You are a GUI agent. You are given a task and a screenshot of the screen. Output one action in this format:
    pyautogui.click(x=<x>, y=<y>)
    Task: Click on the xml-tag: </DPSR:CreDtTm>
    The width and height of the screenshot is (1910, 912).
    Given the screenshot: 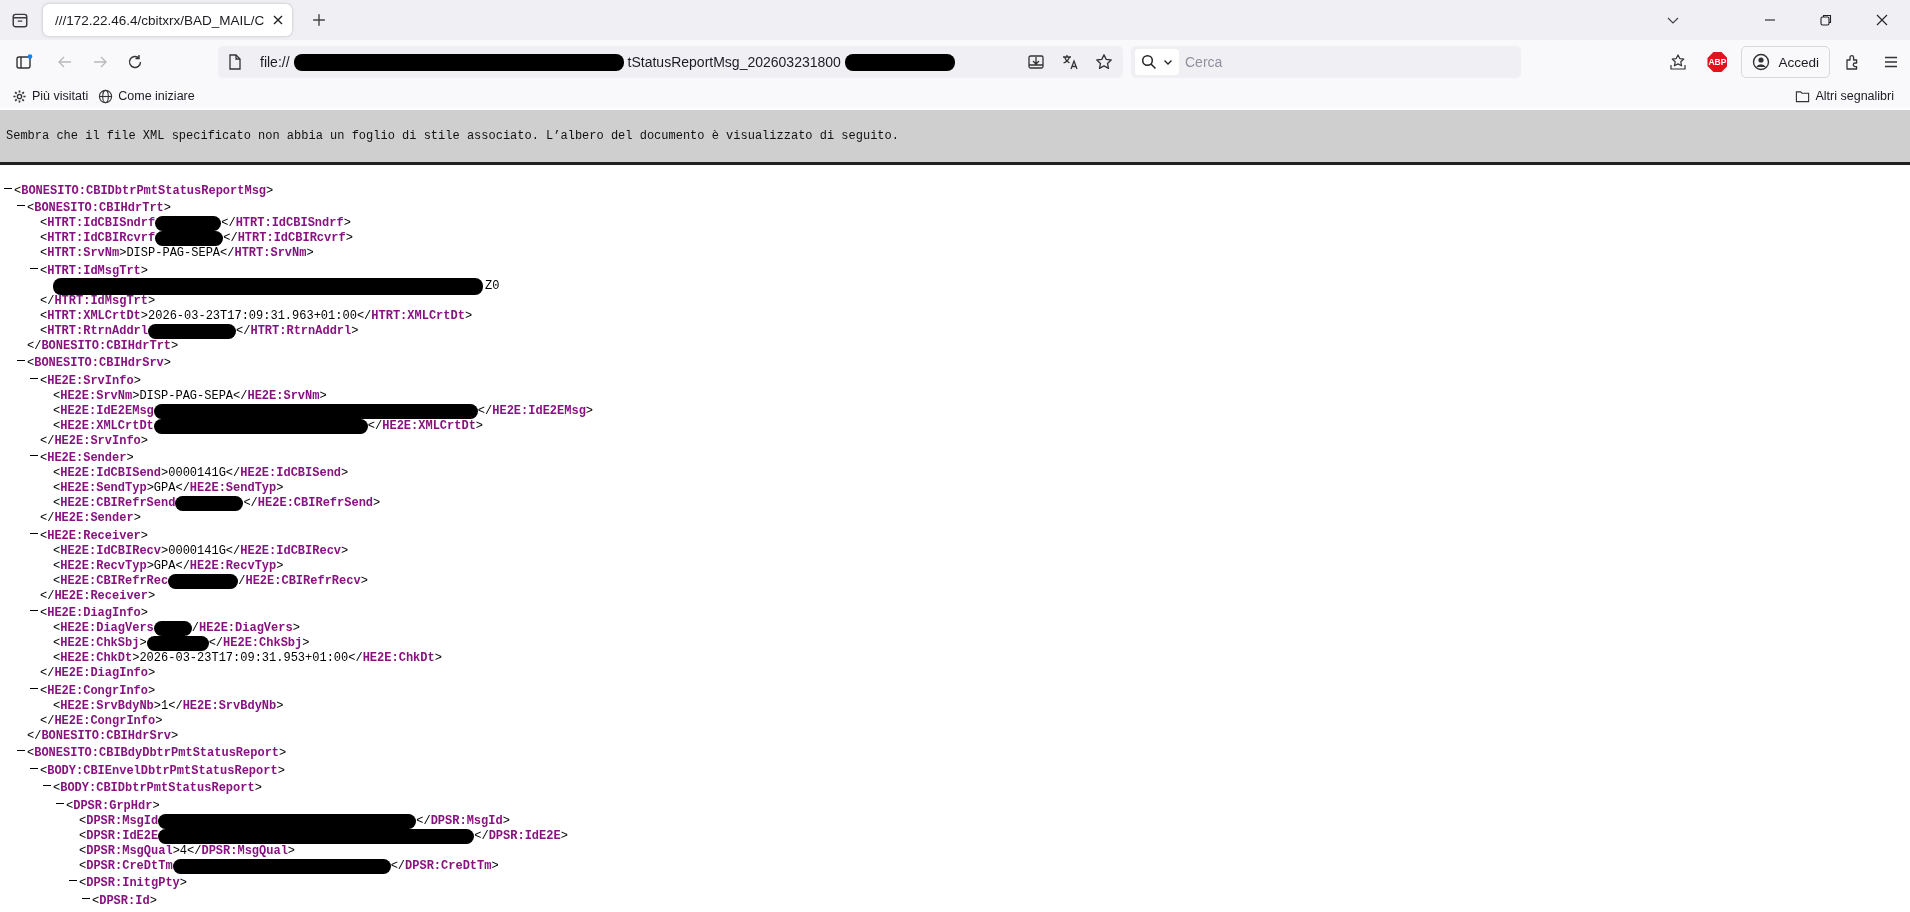 What is the action you would take?
    pyautogui.click(x=444, y=866)
    